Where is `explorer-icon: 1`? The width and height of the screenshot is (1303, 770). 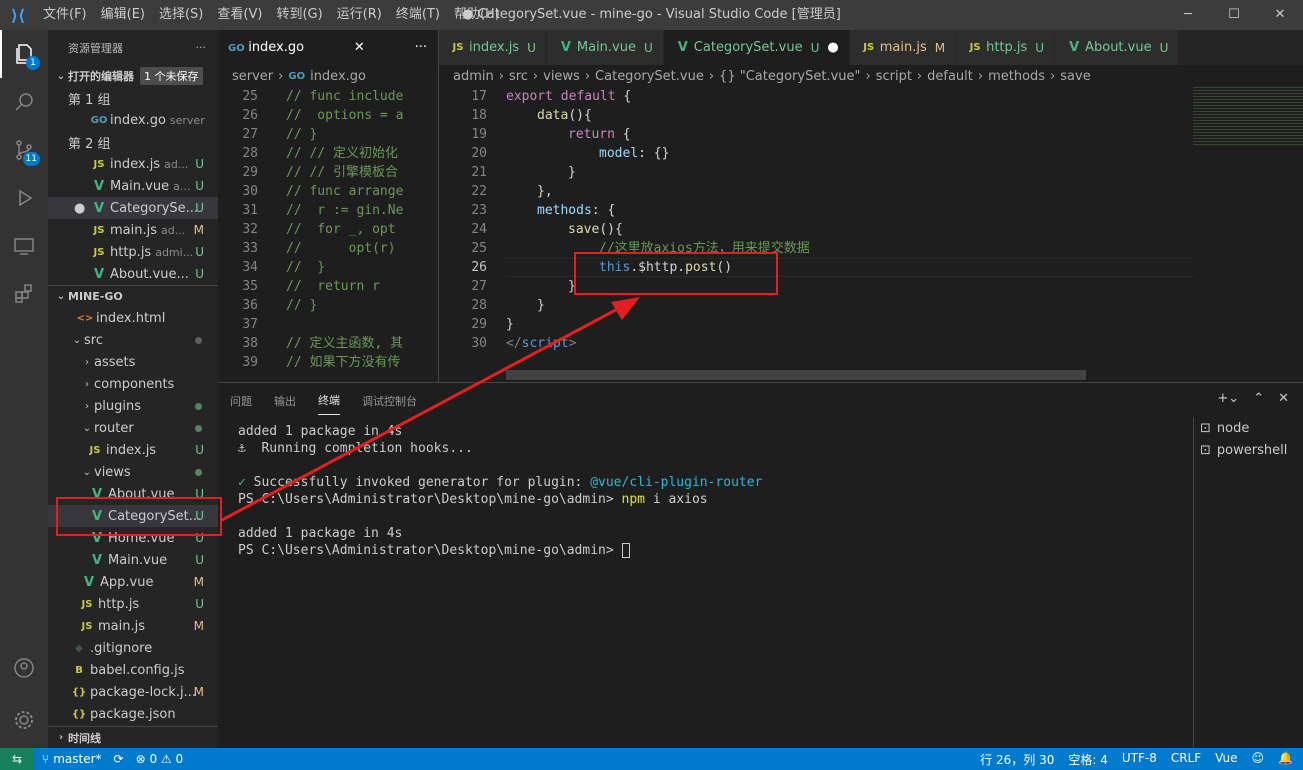 explorer-icon: 1 is located at coordinates (24, 54).